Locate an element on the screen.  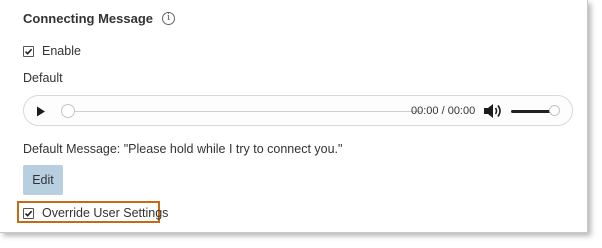
time-display: 00:00 / 00:00 is located at coordinates (443, 111).